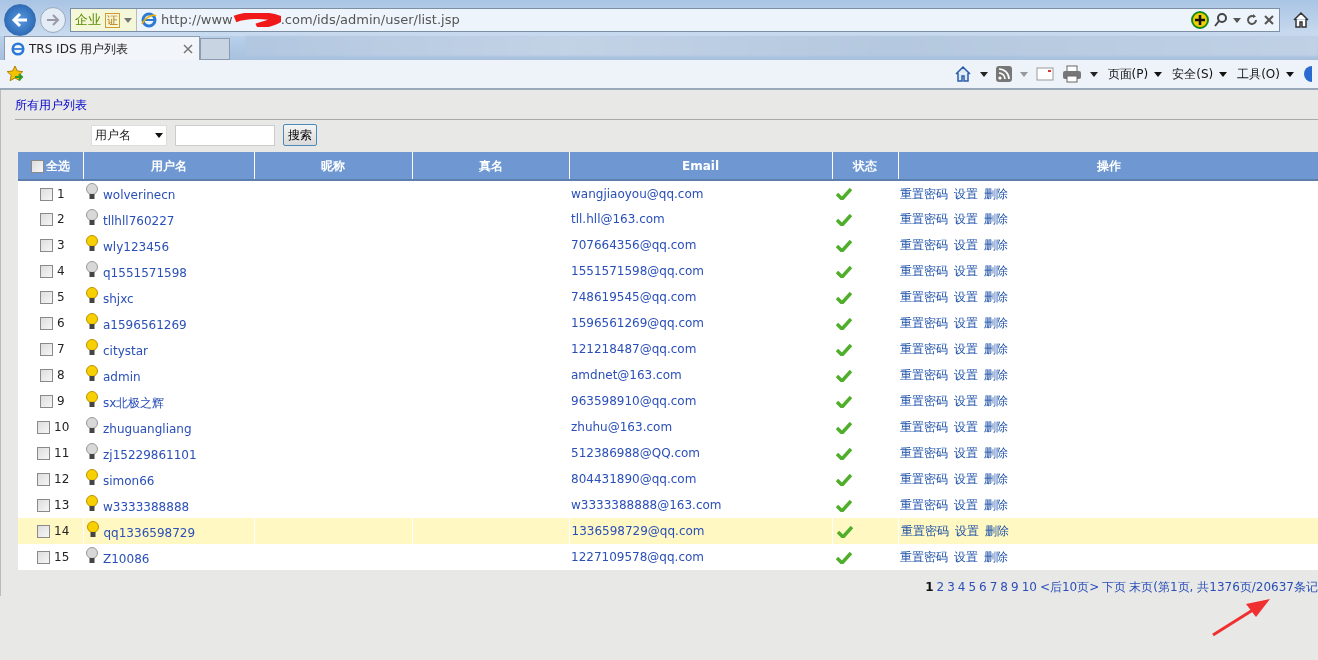  I want to click on back-button, so click(20, 20).